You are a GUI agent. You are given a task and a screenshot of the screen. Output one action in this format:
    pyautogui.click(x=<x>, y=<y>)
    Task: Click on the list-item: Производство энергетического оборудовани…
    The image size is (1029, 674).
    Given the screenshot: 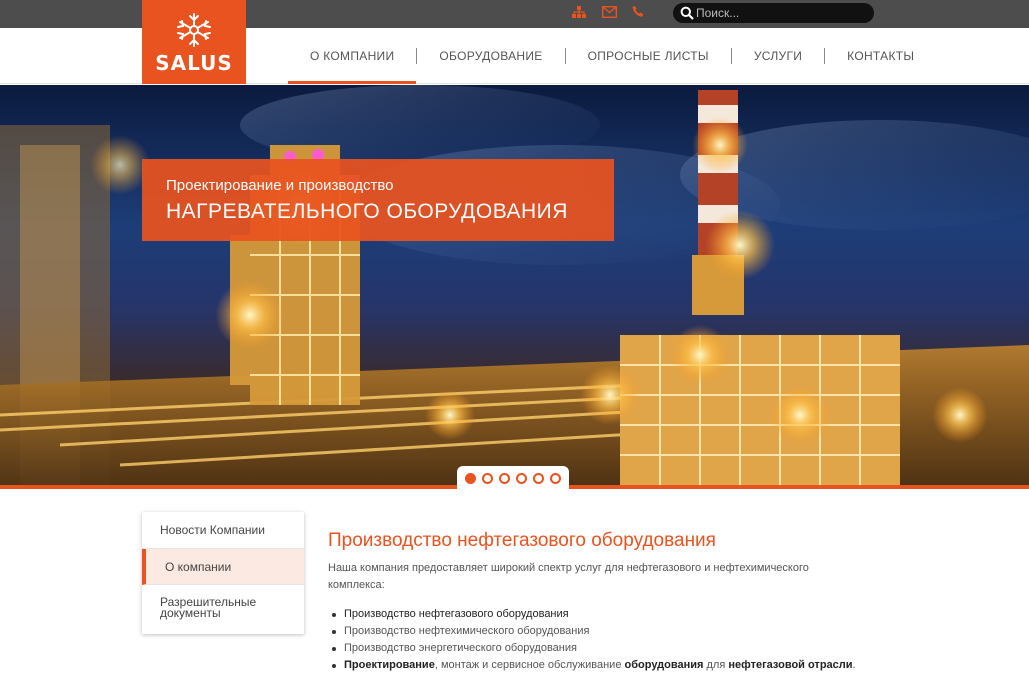 What is the action you would take?
    pyautogui.click(x=608, y=648)
    